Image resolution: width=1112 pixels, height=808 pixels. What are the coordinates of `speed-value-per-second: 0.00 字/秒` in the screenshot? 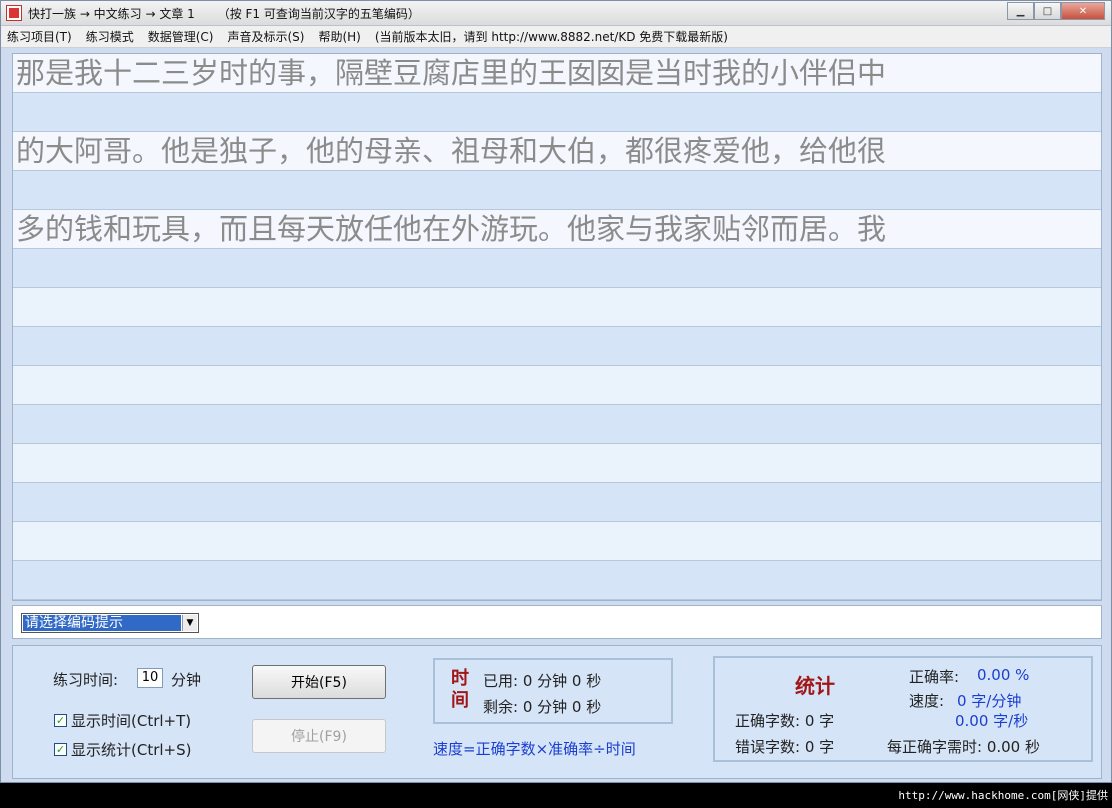 It's located at (992, 721).